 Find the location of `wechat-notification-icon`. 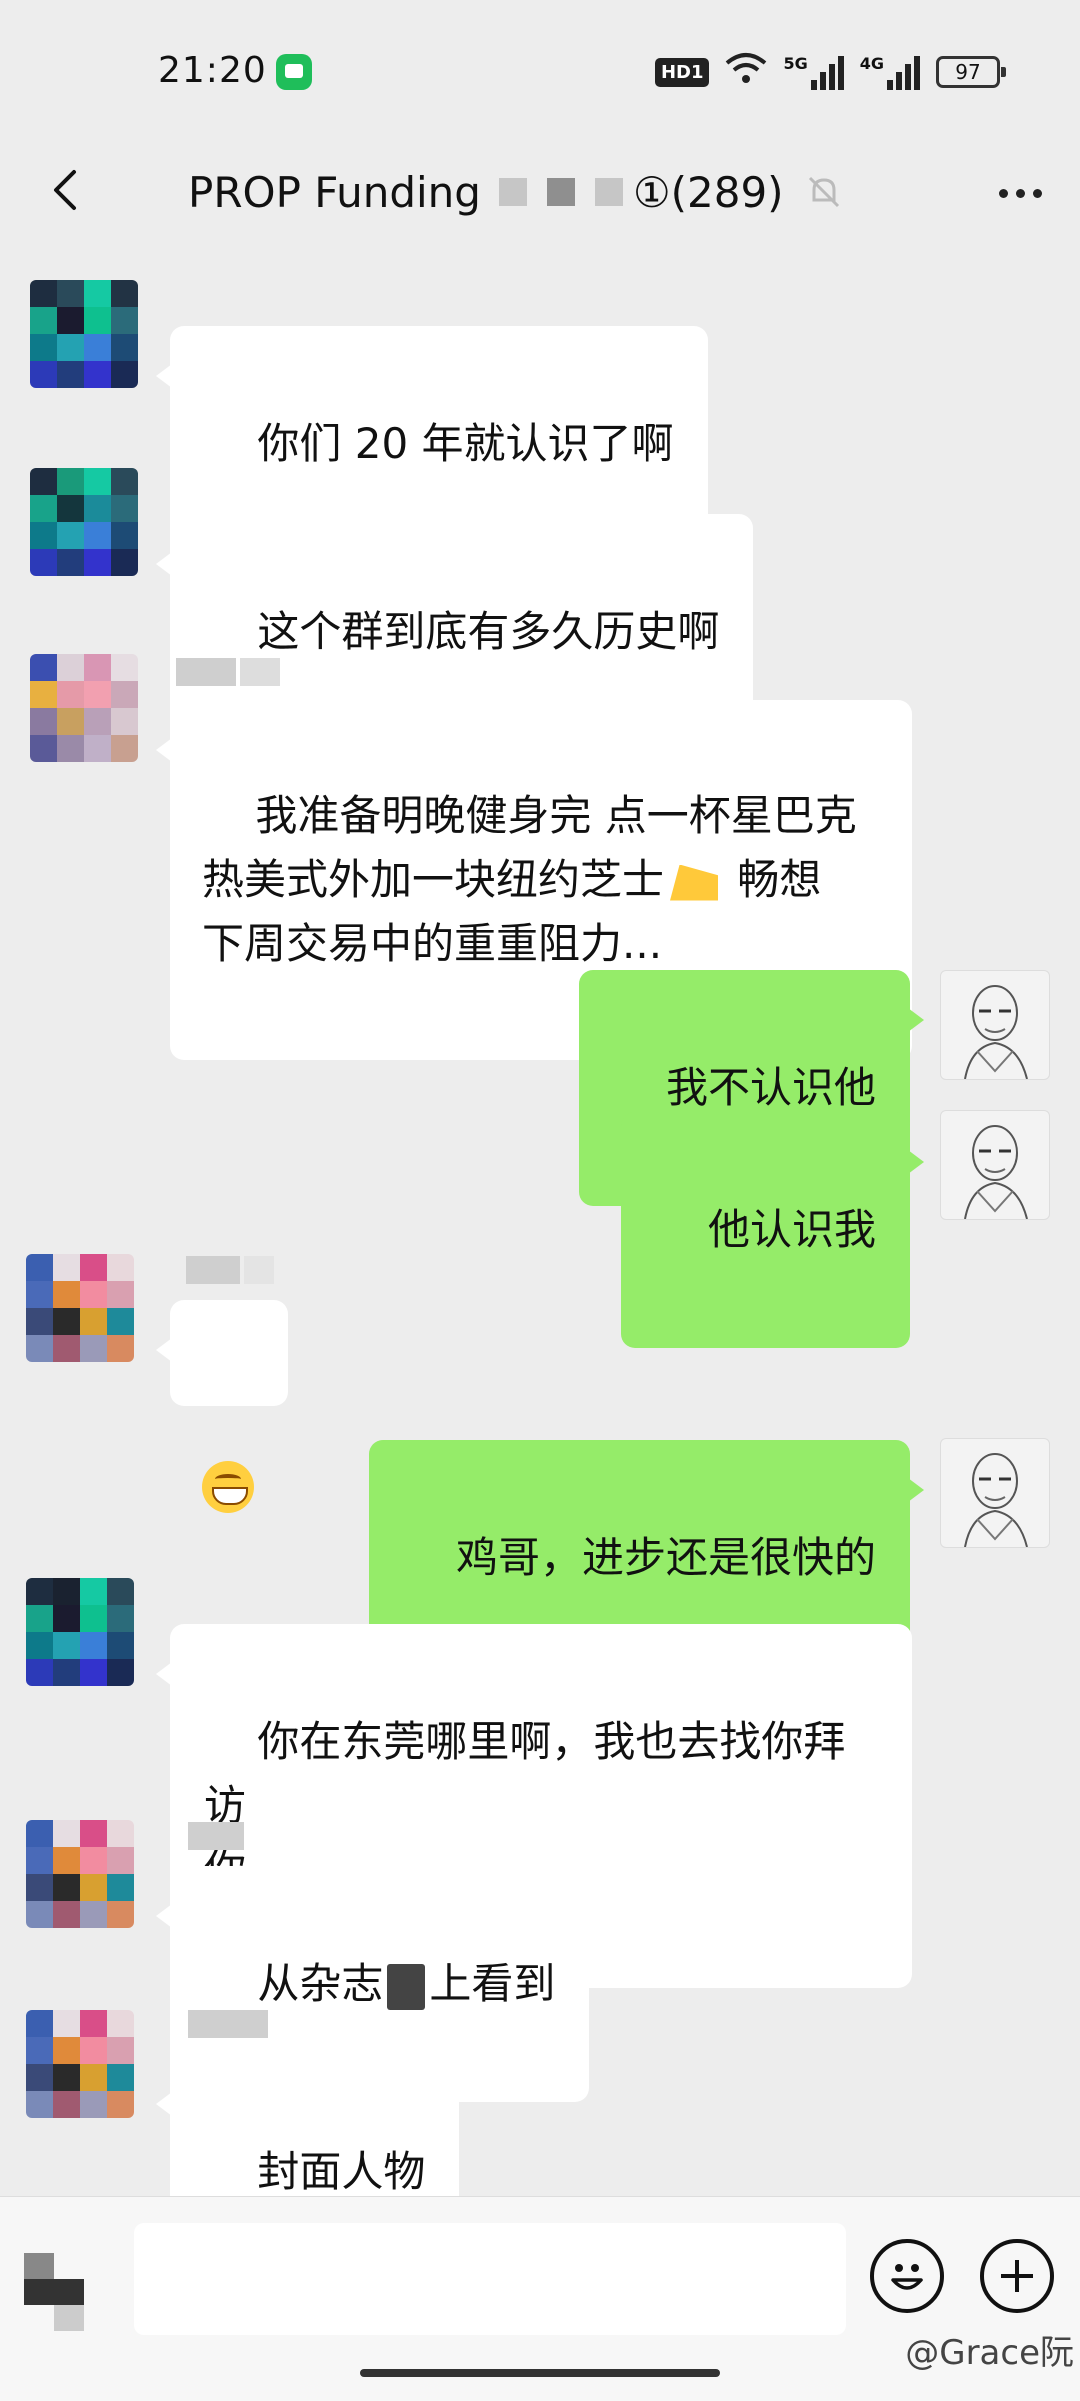

wechat-notification-icon is located at coordinates (294, 72).